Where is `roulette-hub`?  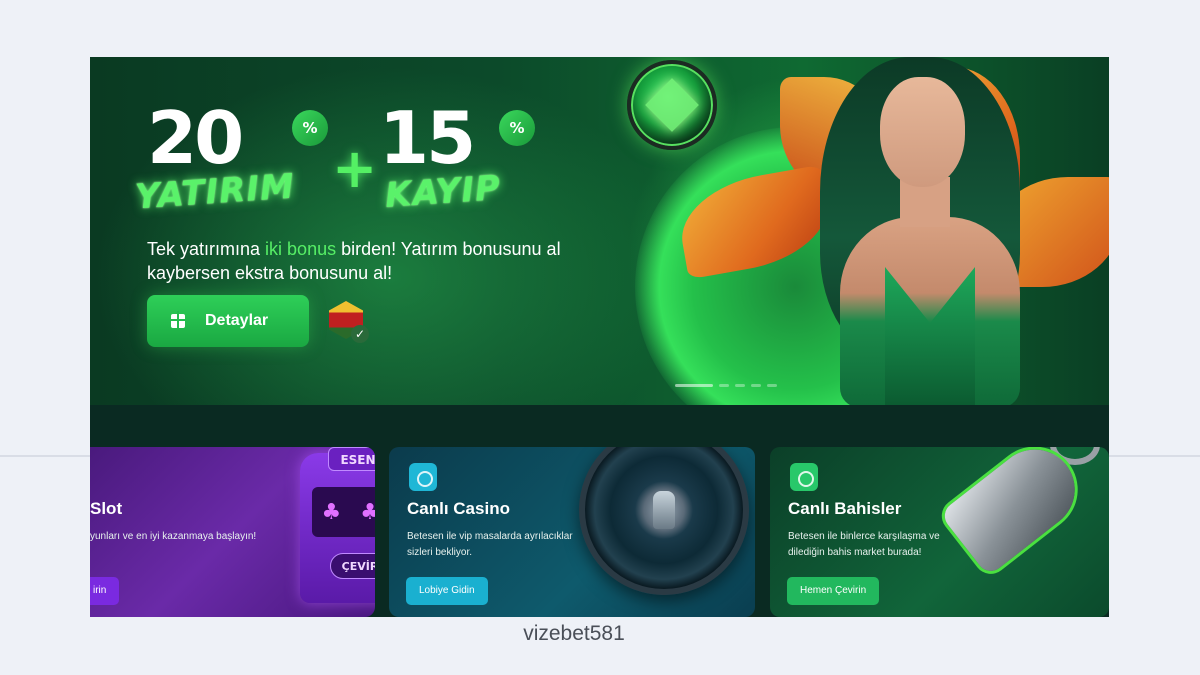 roulette-hub is located at coordinates (664, 510).